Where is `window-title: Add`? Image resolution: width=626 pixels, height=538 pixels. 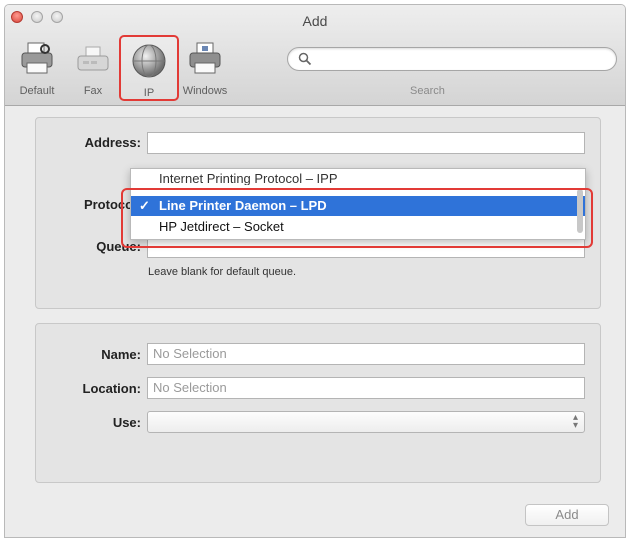 window-title: Add is located at coordinates (315, 21).